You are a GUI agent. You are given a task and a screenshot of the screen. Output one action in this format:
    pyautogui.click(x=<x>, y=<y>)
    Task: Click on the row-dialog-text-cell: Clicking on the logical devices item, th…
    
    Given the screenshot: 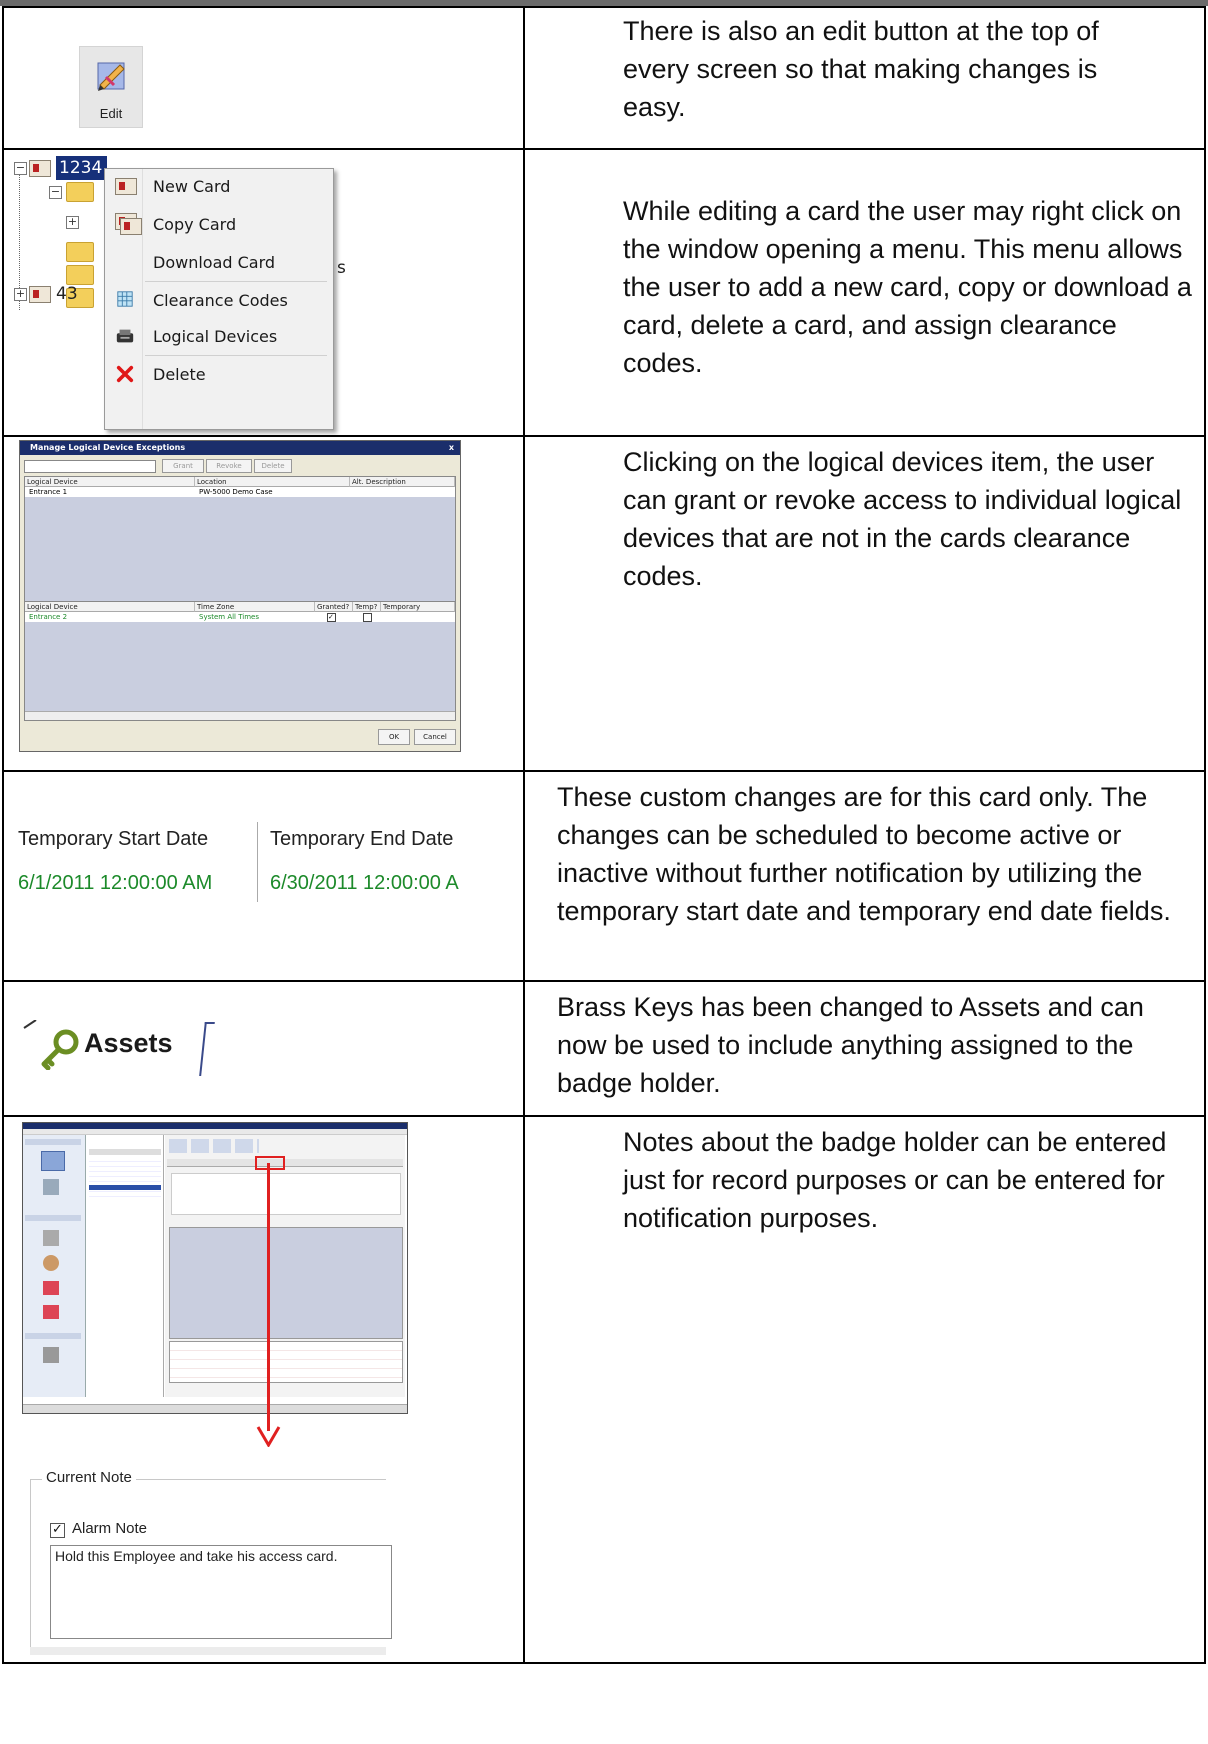 What is the action you would take?
    pyautogui.click(x=864, y=603)
    